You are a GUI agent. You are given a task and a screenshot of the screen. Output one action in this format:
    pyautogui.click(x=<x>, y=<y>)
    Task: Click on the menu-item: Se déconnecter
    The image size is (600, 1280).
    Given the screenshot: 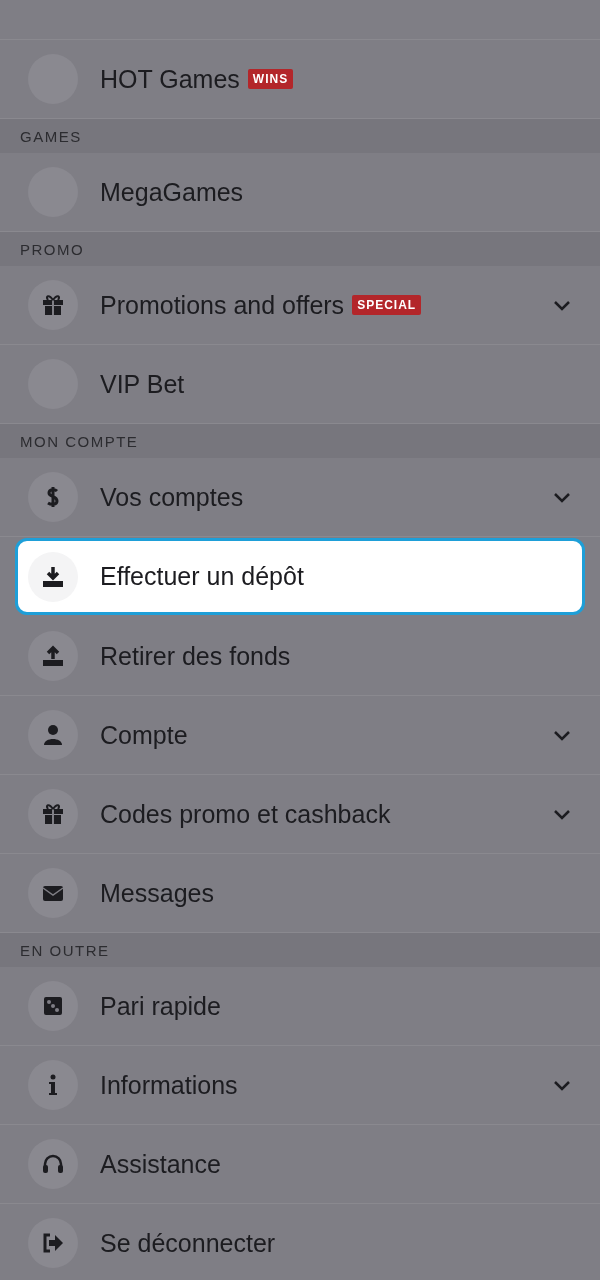 What is the action you would take?
    pyautogui.click(x=300, y=1242)
    